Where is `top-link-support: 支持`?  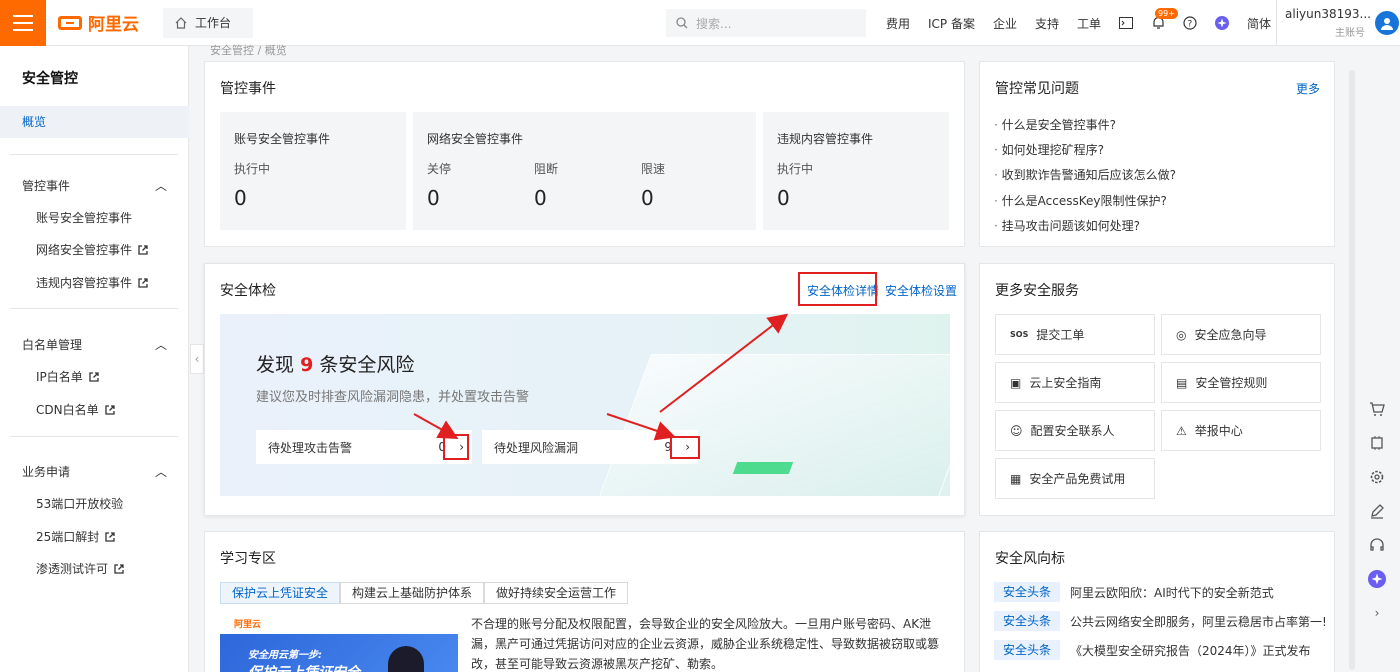
top-link-support: 支持 is located at coordinates (1047, 23).